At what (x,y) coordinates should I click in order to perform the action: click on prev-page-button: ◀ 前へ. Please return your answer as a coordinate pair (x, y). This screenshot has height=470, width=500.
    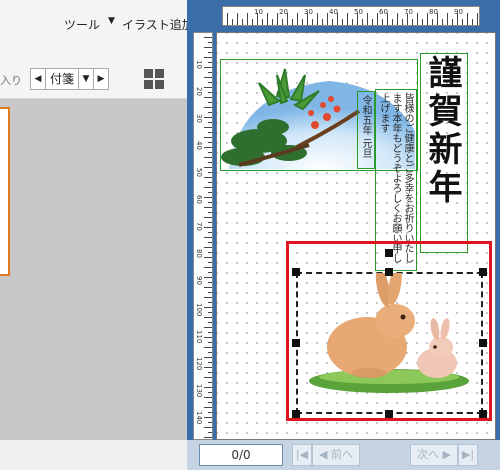
    Looking at the image, I should click on (336, 455).